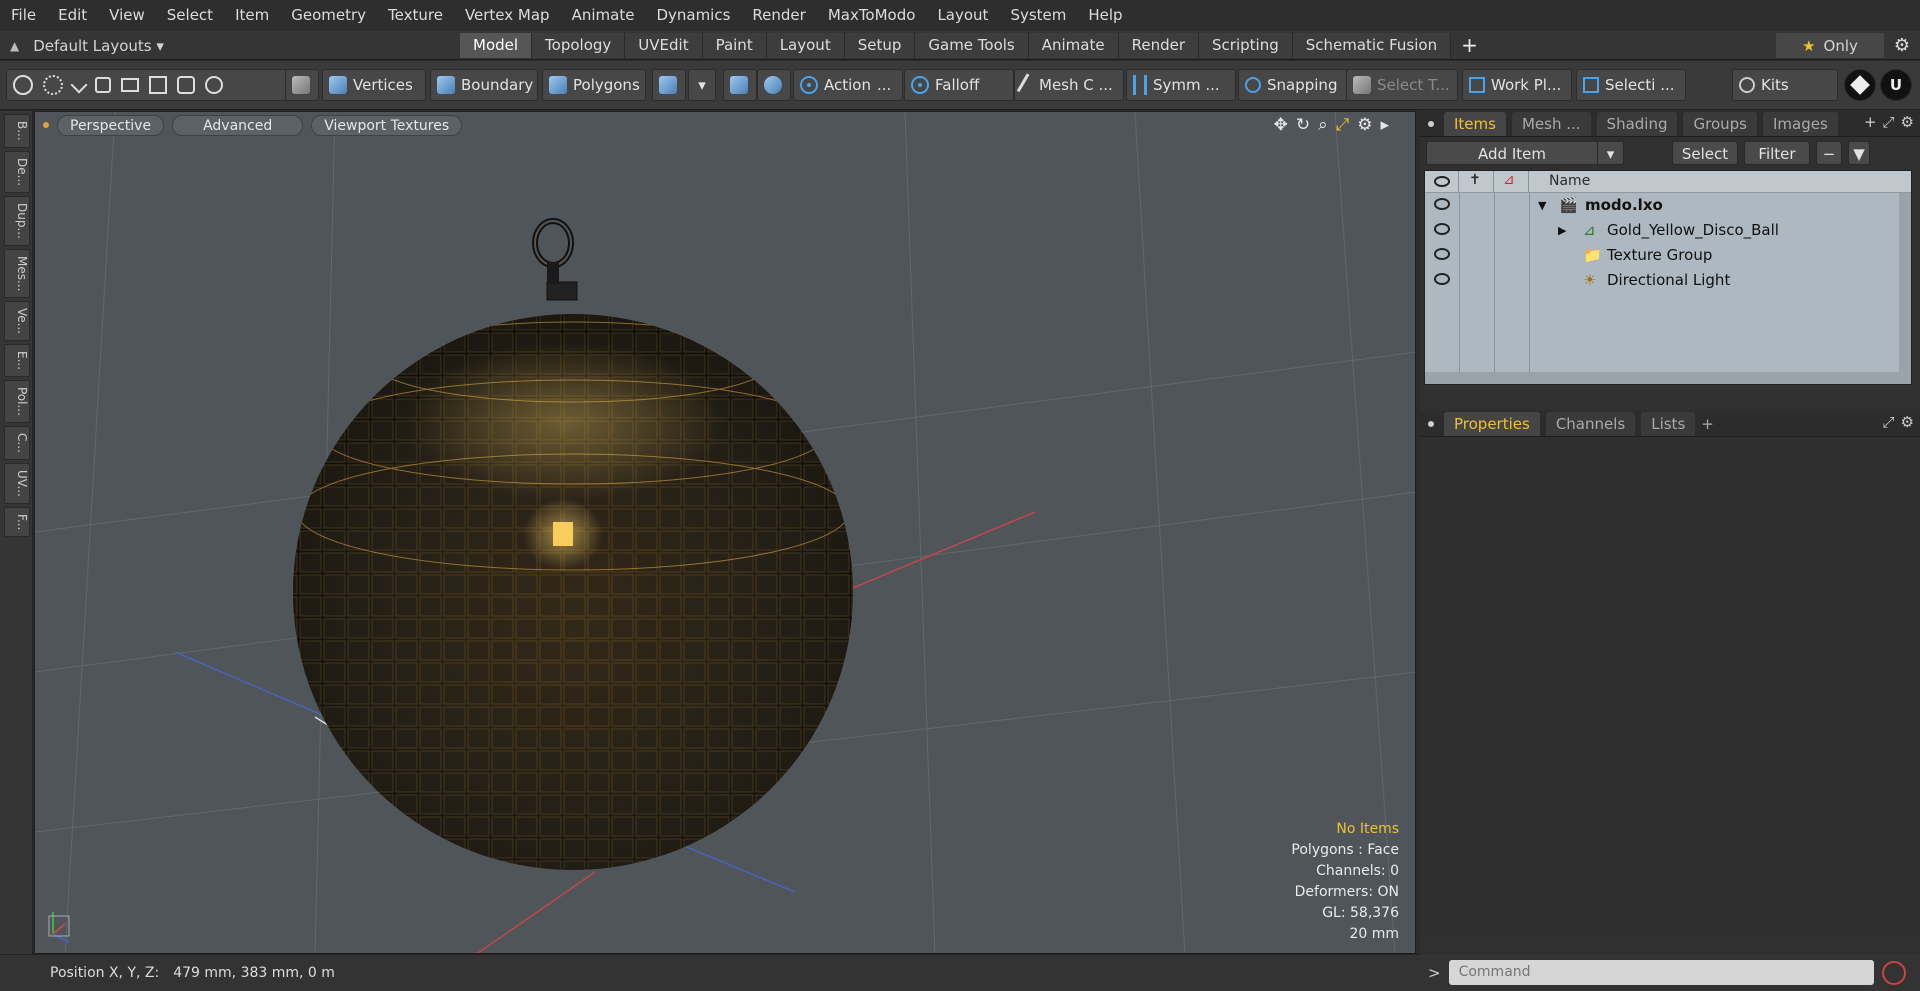  I want to click on menu-view: View, so click(127, 15).